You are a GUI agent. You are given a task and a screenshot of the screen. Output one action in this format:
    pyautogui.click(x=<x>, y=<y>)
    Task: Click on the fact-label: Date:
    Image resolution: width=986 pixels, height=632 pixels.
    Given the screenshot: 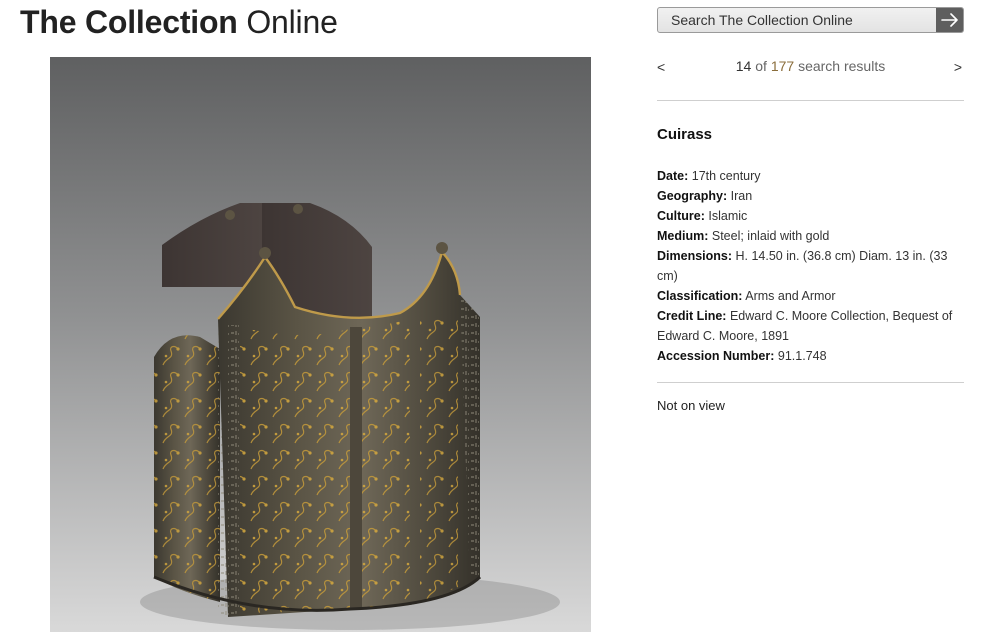 What is the action you would take?
    pyautogui.click(x=673, y=176)
    